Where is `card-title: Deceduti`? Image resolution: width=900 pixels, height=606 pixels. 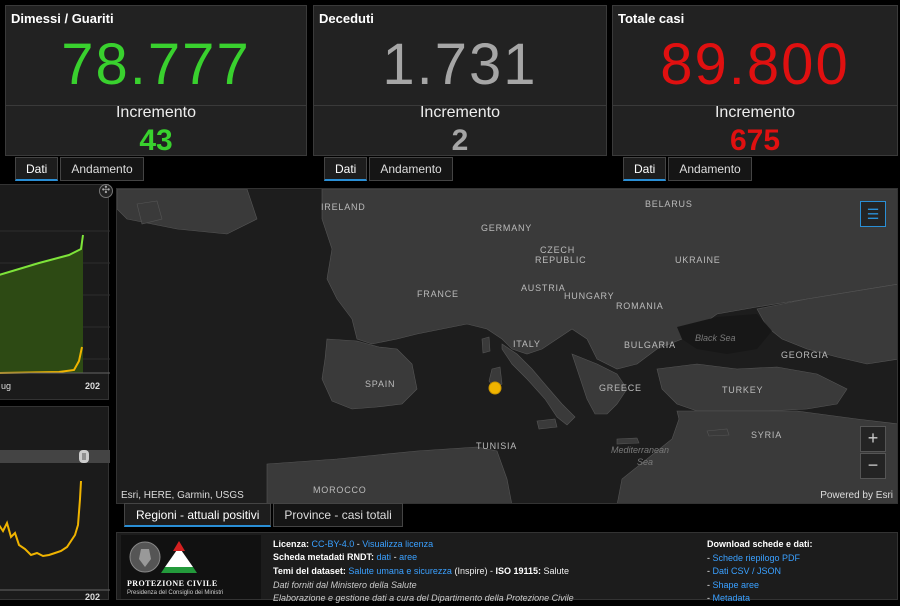
card-title: Deceduti is located at coordinates (346, 18).